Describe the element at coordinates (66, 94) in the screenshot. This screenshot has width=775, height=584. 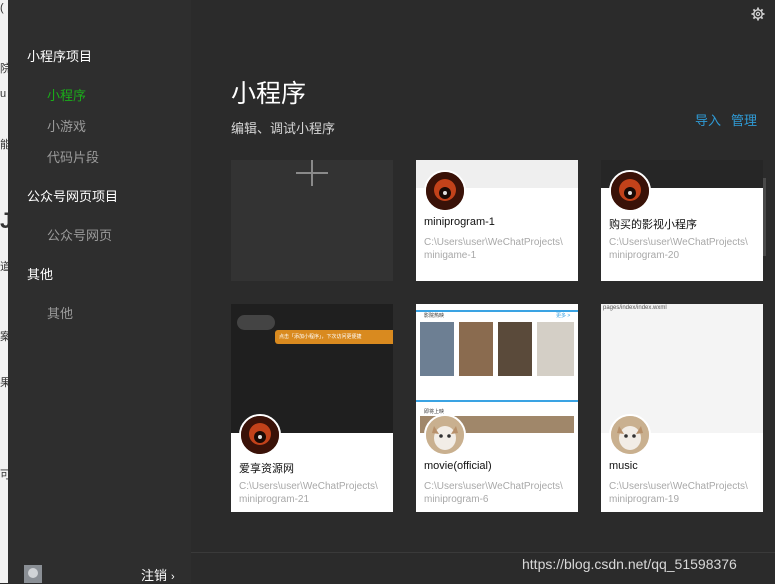
I see `sidebar-item-miniprogram: 小程序` at that location.